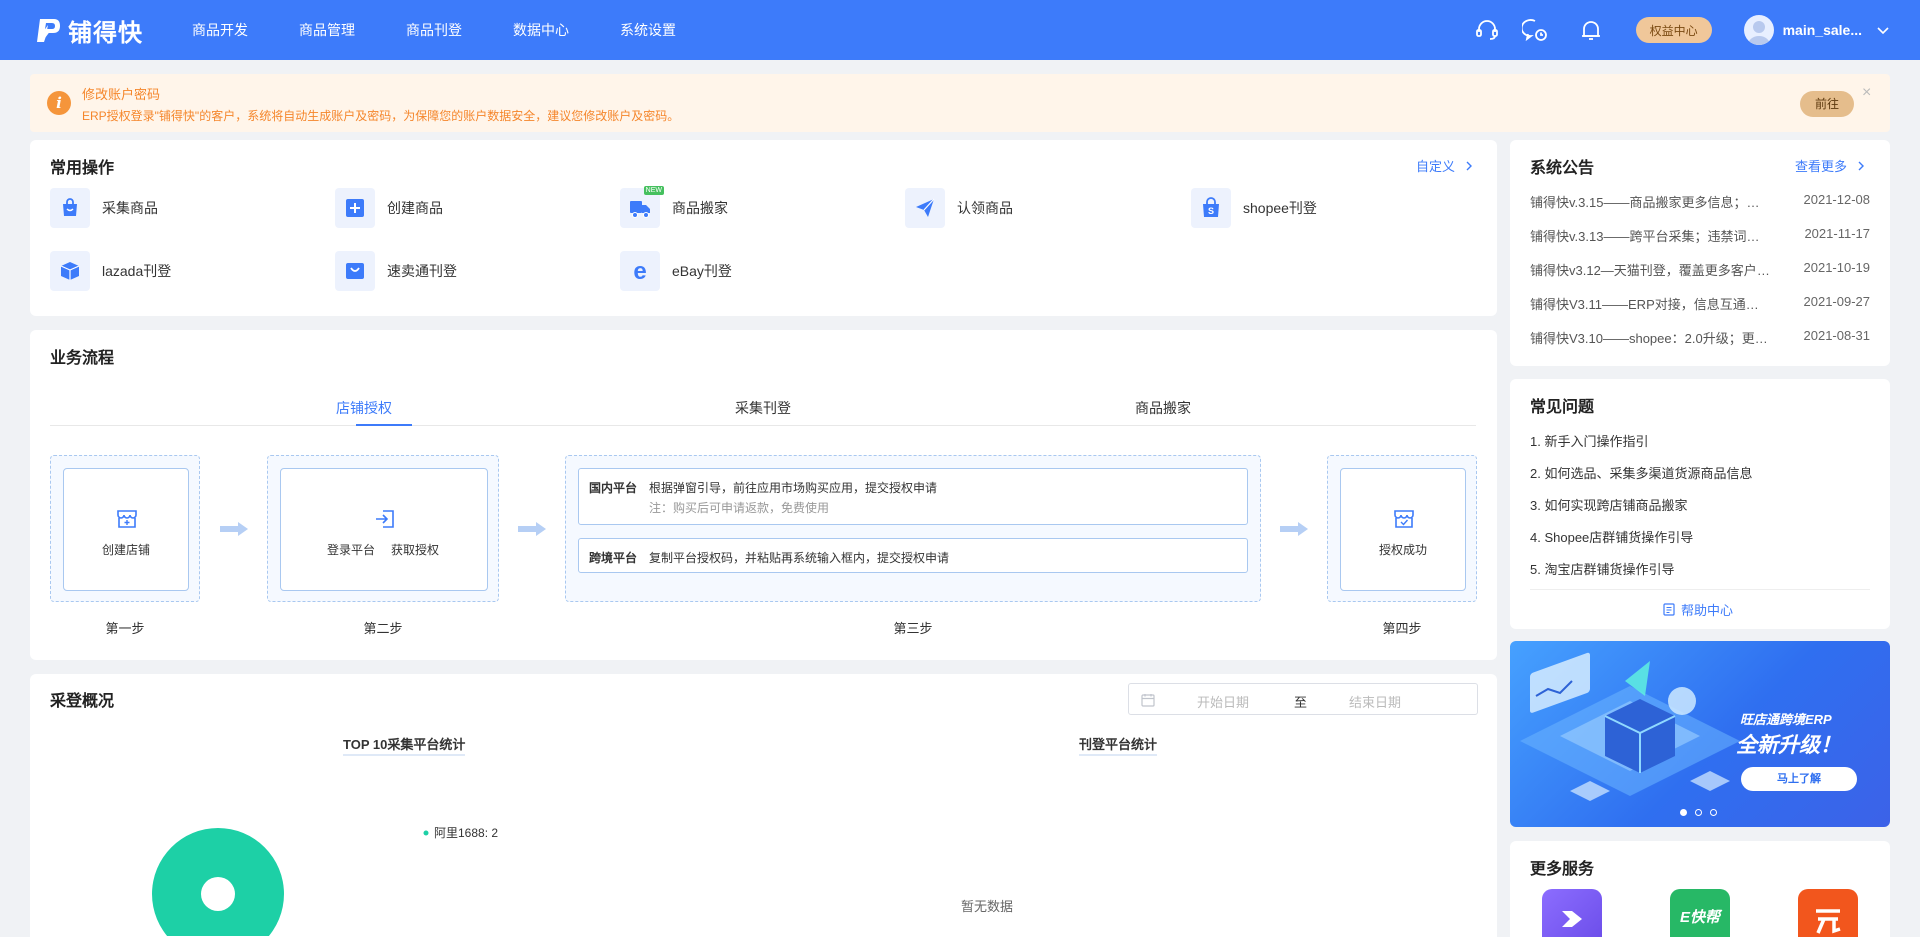 Image resolution: width=1920 pixels, height=937 pixels. What do you see at coordinates (218, 882) in the screenshot?
I see `pie-slice` at bounding box center [218, 882].